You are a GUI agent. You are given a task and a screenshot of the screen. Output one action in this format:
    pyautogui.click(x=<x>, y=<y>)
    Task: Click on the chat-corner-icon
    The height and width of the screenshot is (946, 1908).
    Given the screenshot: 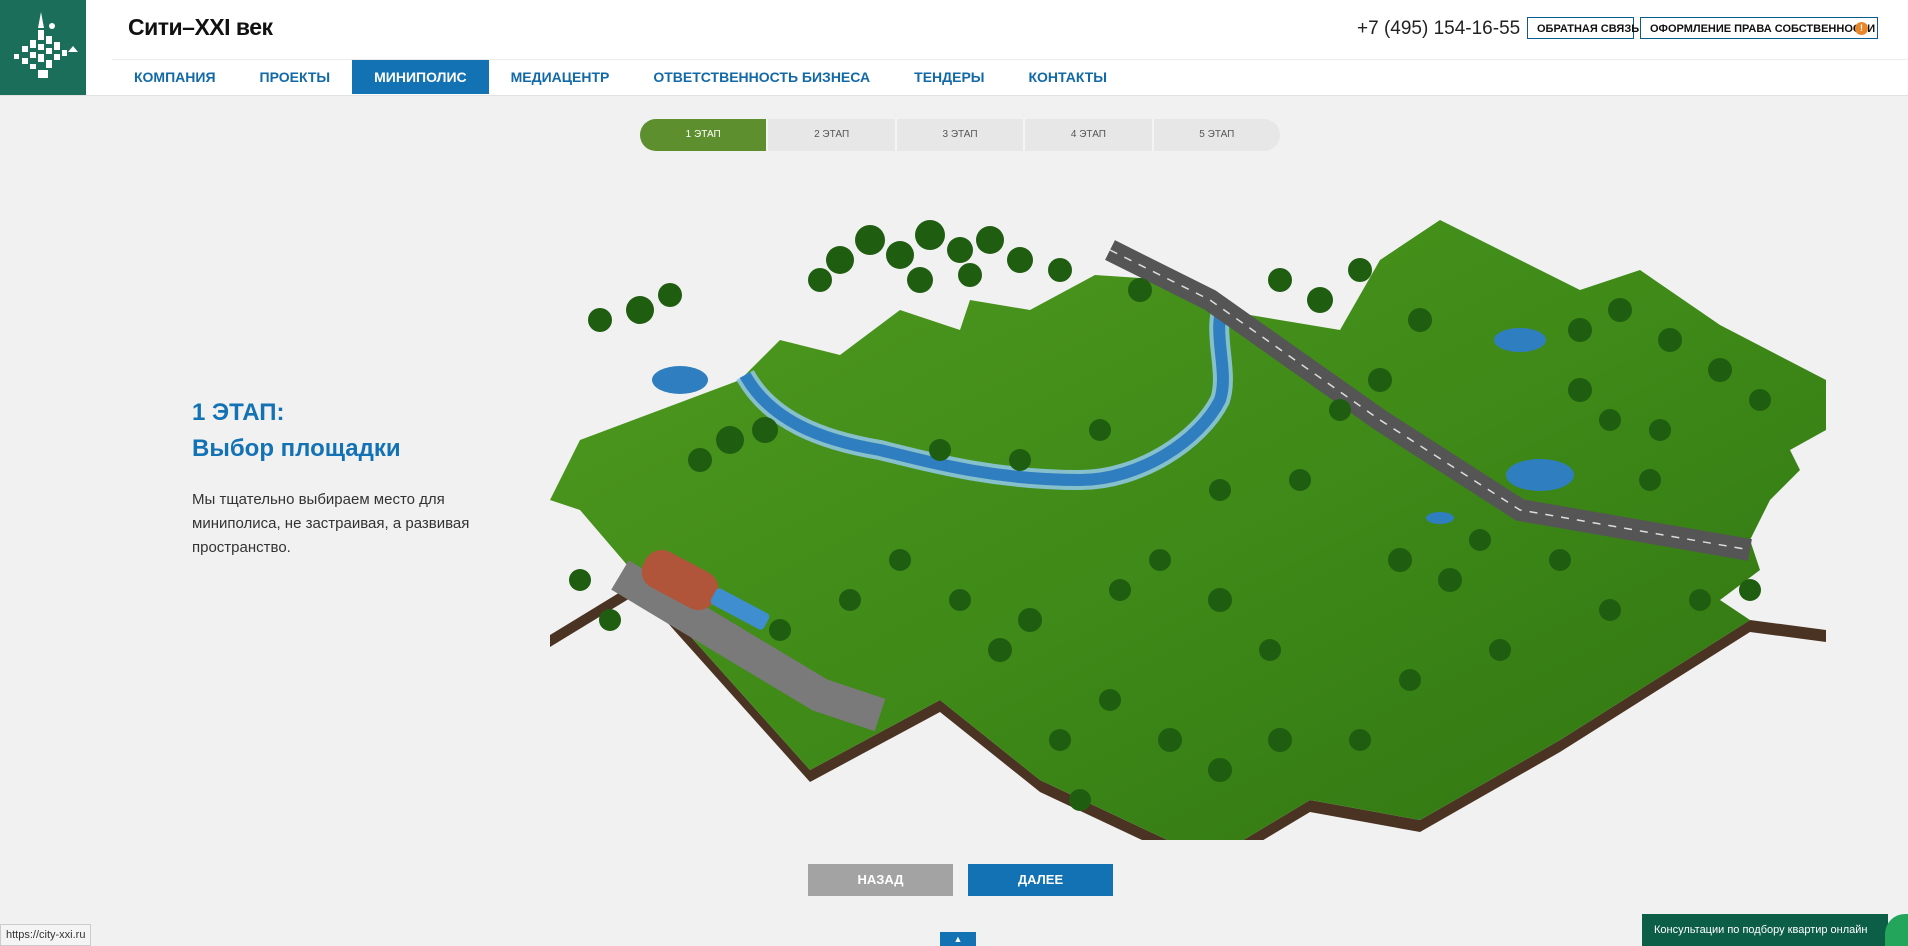 What is the action you would take?
    pyautogui.click(x=1896, y=930)
    